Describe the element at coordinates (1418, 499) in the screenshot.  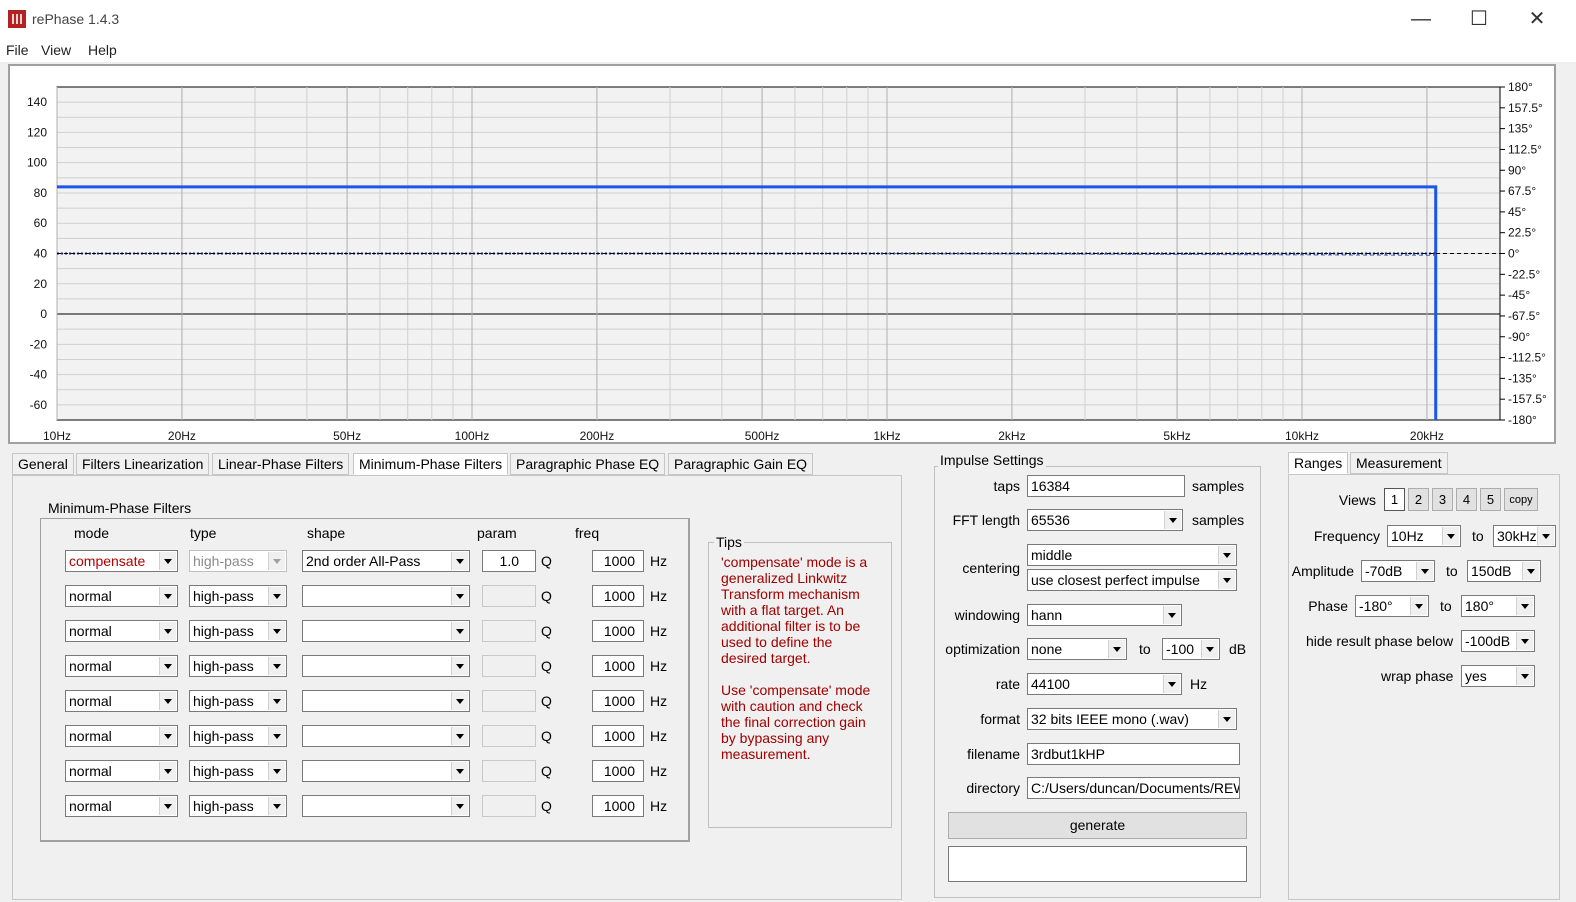
I see `view-button-2: 2` at that location.